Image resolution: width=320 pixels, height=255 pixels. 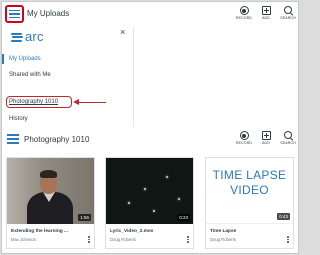 What do you see at coordinates (150, 14) in the screenshot?
I see `top-header: My Uploads RECORD ADD SEARCH` at bounding box center [150, 14].